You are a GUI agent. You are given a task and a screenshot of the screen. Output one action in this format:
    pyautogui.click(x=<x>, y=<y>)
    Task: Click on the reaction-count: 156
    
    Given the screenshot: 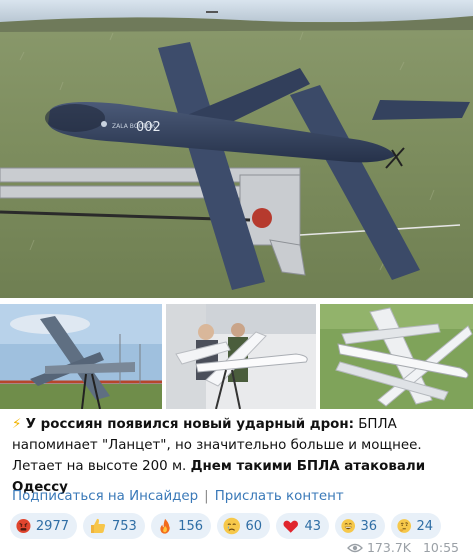 What is the action you would take?
    pyautogui.click(x=190, y=526)
    